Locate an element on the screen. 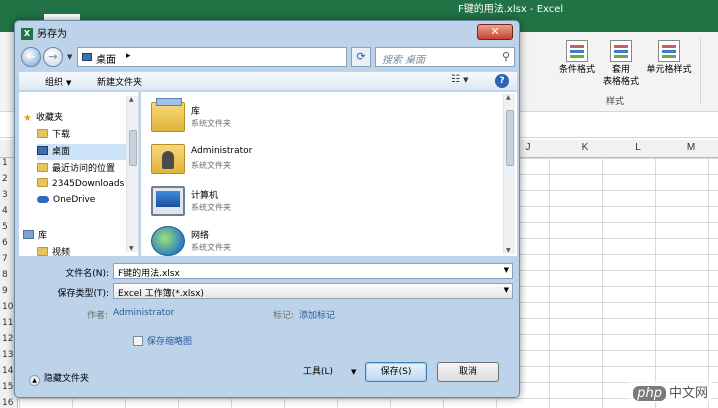 The height and width of the screenshot is (408, 718). help-button: ? is located at coordinates (502, 81).